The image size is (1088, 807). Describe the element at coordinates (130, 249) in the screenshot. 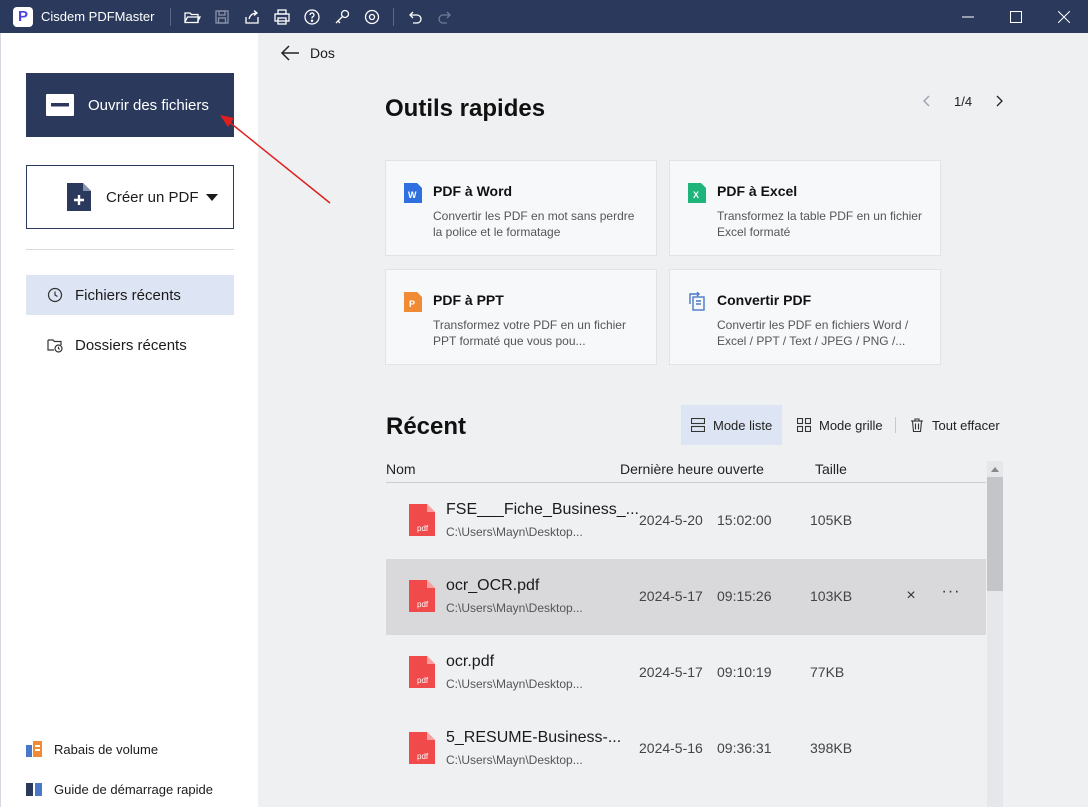

I see `sidebar-divider` at that location.